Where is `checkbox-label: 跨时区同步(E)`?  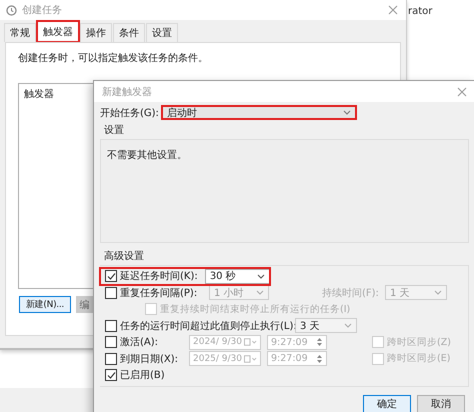 checkbox-label: 跨时区同步(E) is located at coordinates (418, 359).